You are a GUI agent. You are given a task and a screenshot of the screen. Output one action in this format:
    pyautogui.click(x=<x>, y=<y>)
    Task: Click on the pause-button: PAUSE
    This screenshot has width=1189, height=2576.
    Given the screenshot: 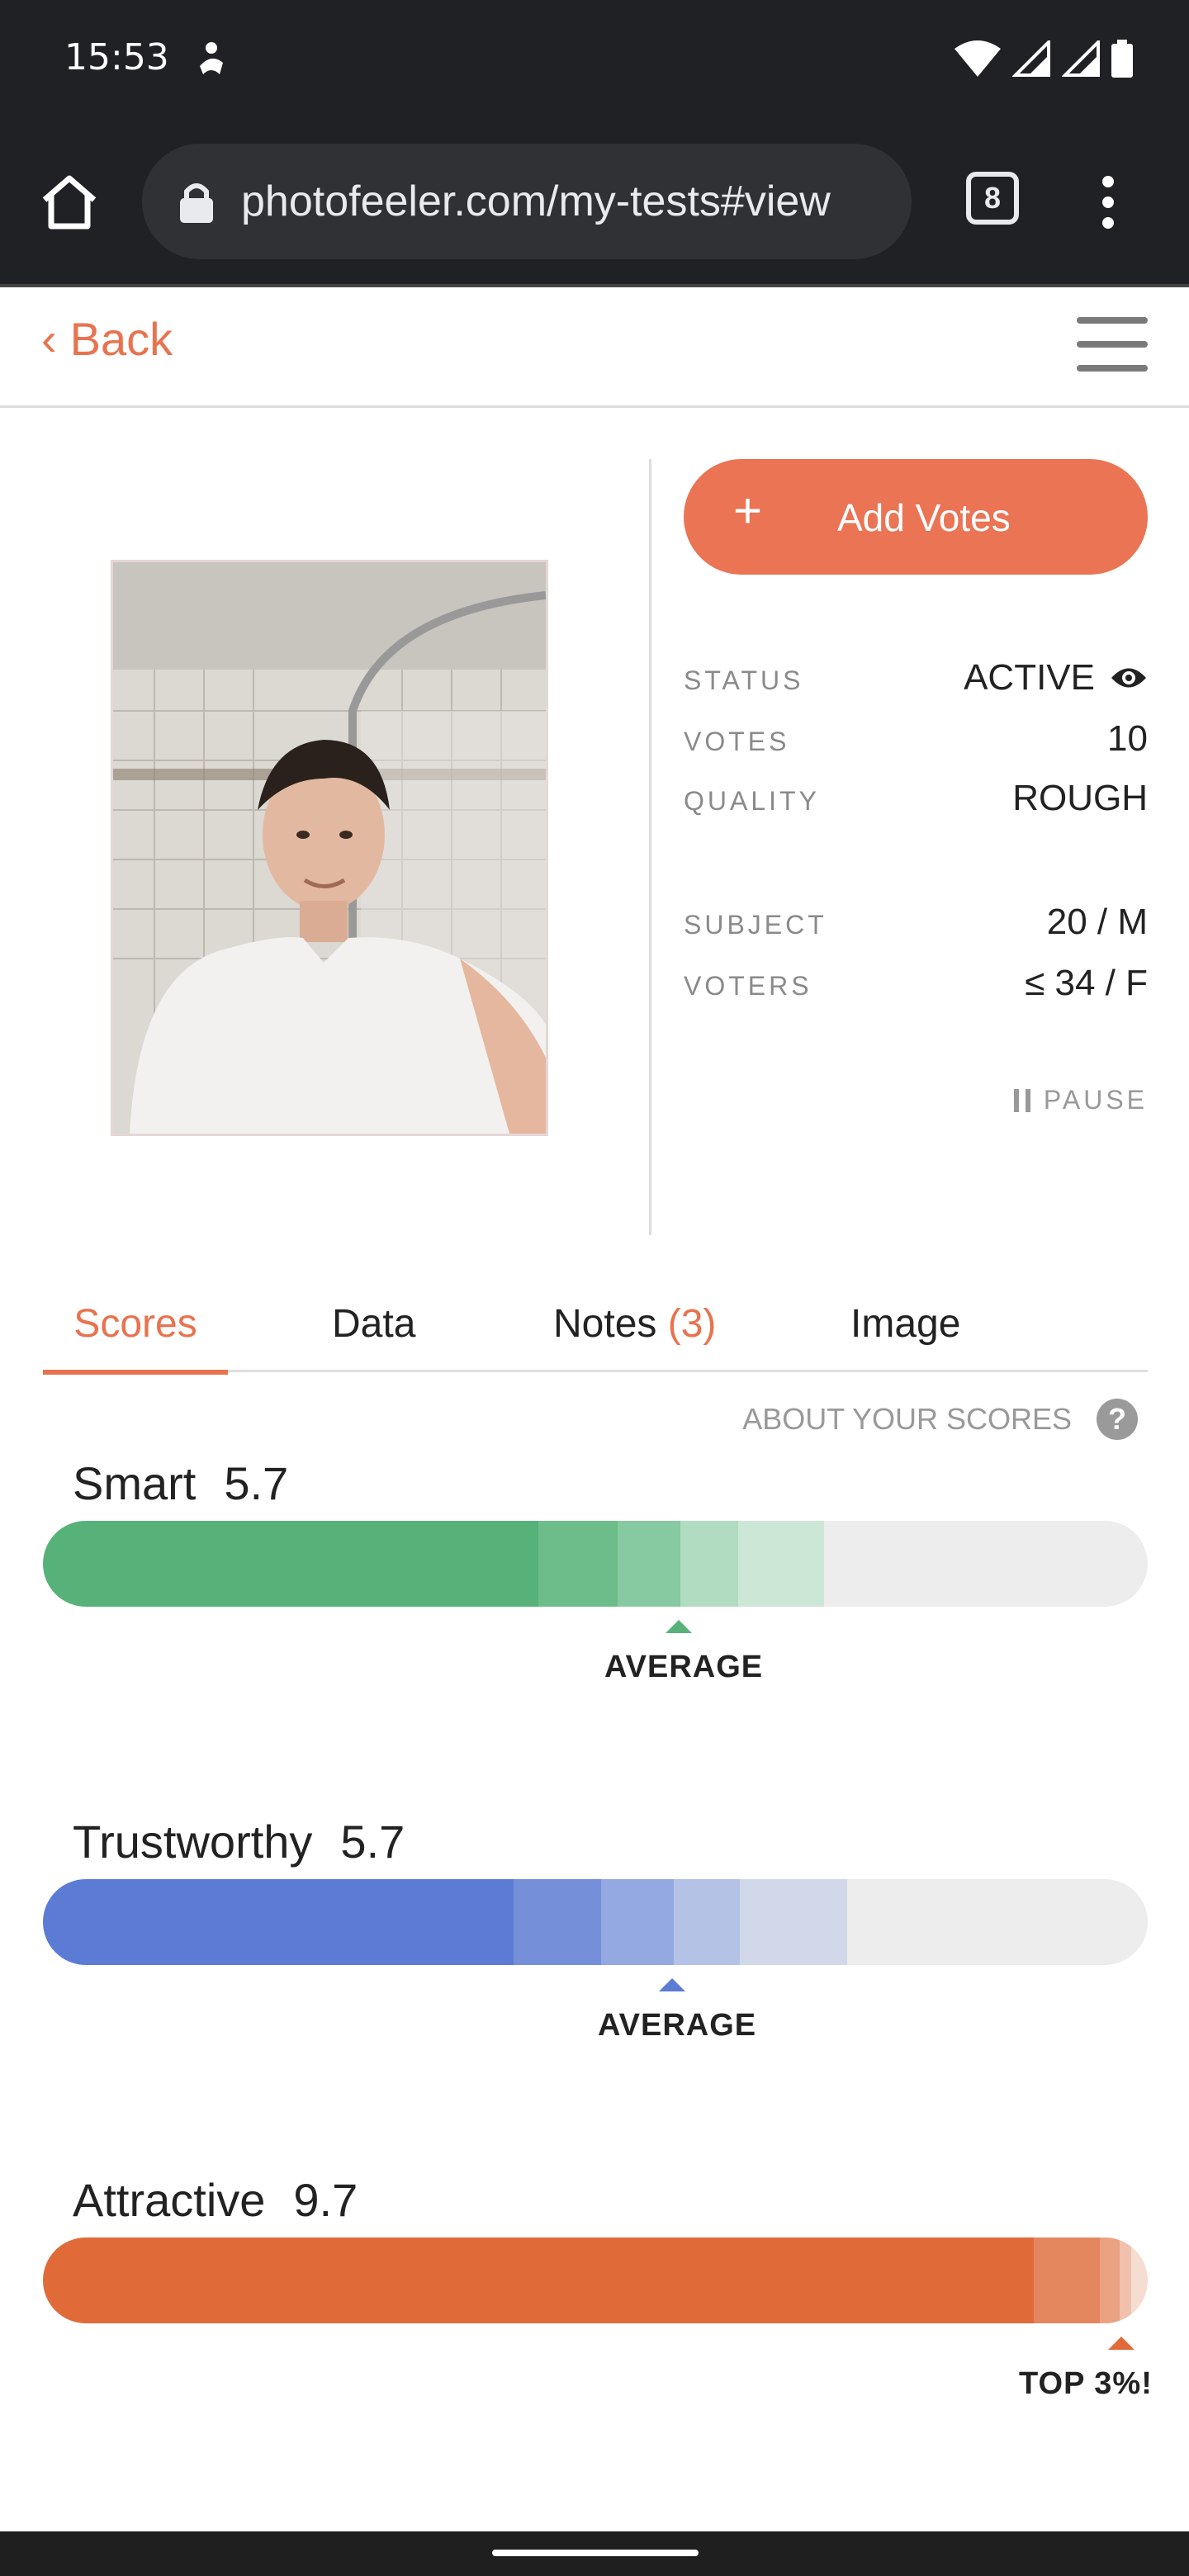 What is the action you would take?
    pyautogui.click(x=1080, y=1100)
    